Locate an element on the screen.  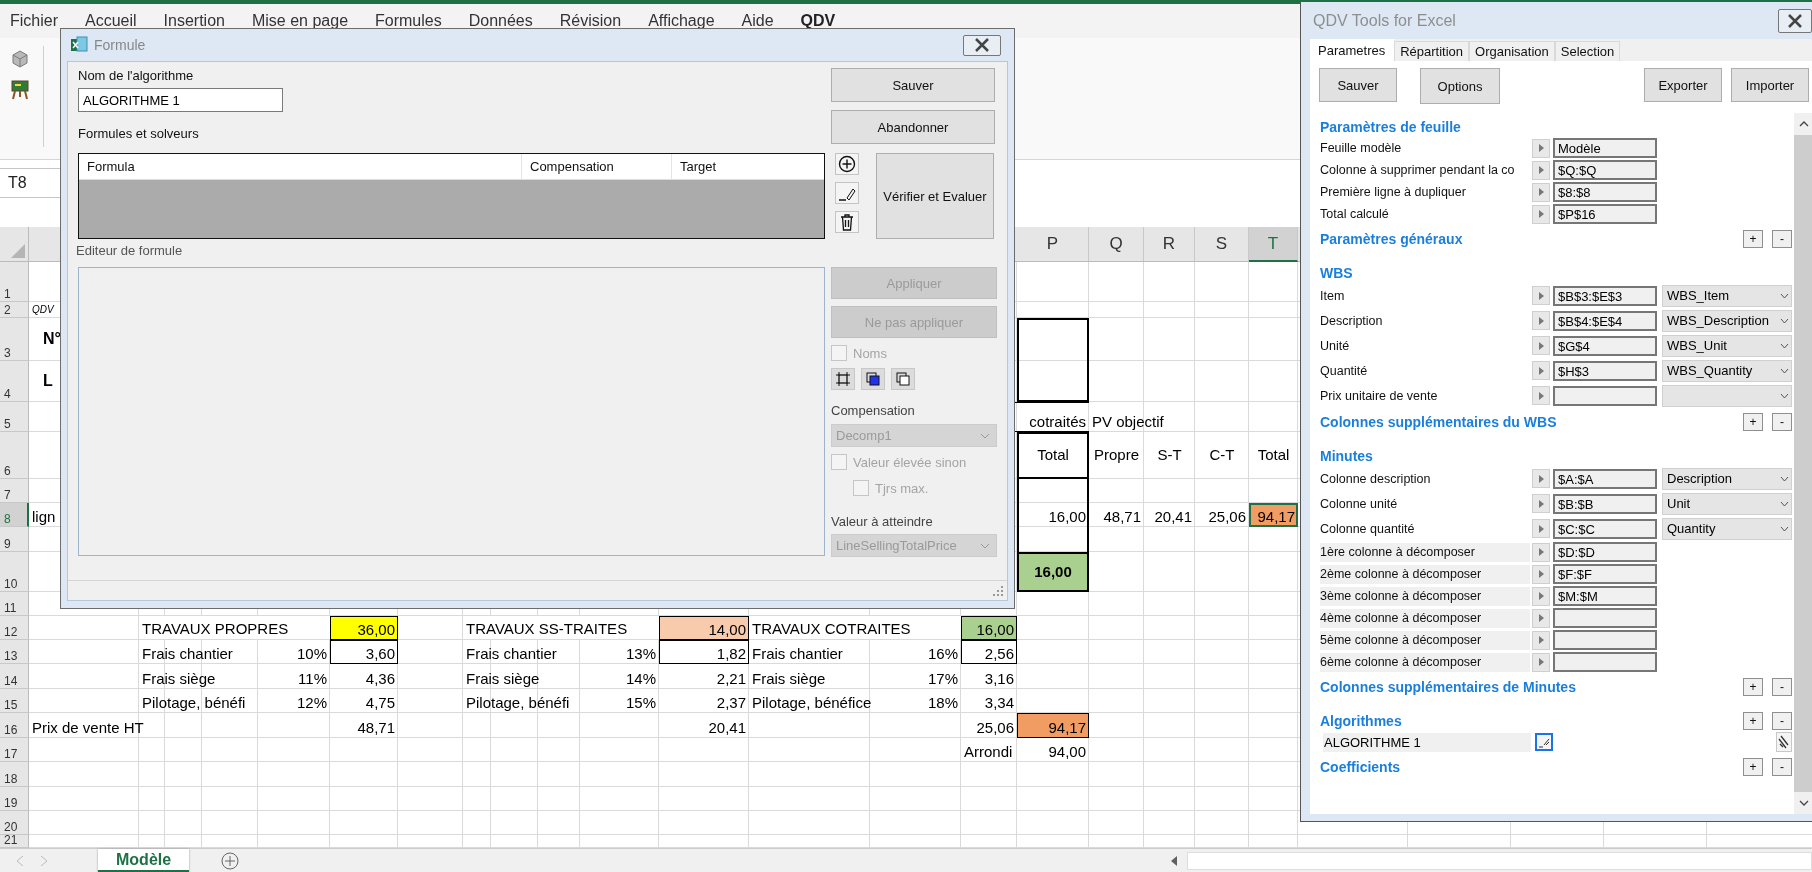
table-cell: 25,06 is located at coordinates (995, 727).